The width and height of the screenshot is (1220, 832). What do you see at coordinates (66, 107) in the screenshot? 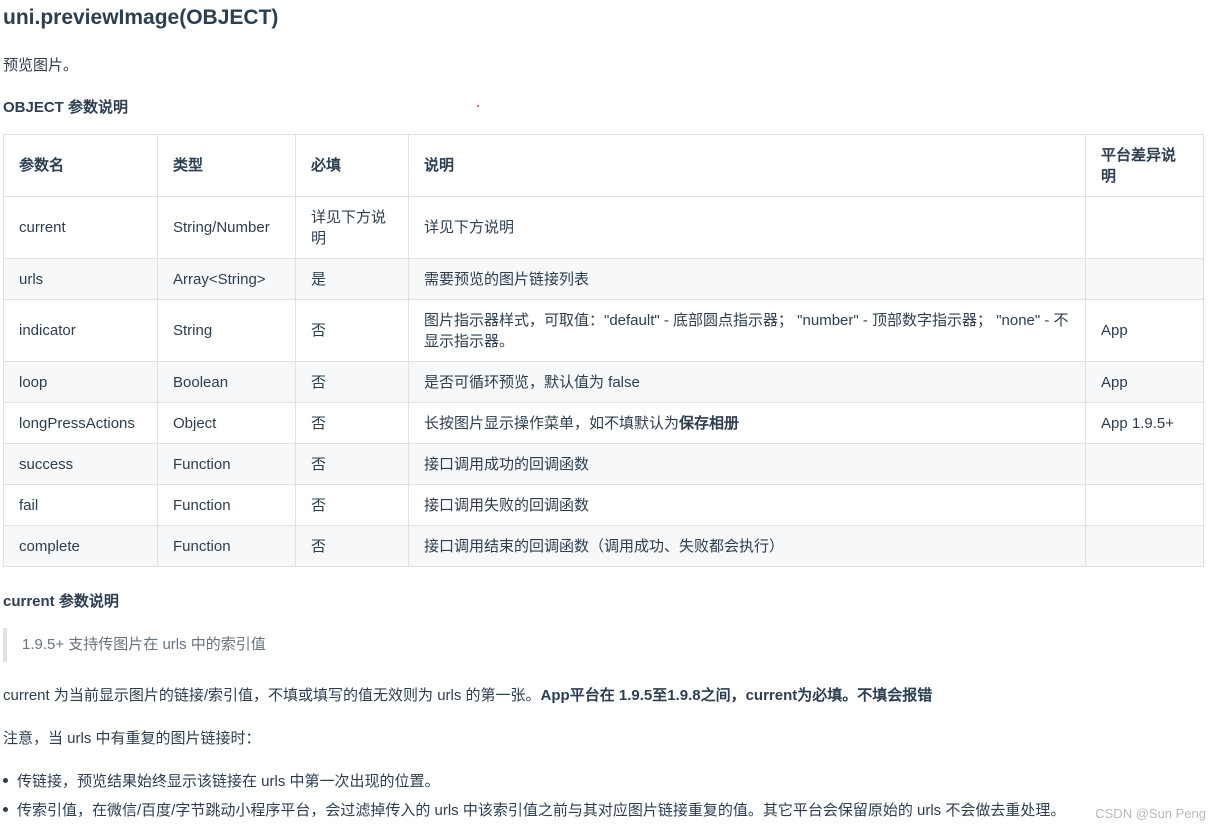
I see `object-params-heading: OBJECT 参数说明` at bounding box center [66, 107].